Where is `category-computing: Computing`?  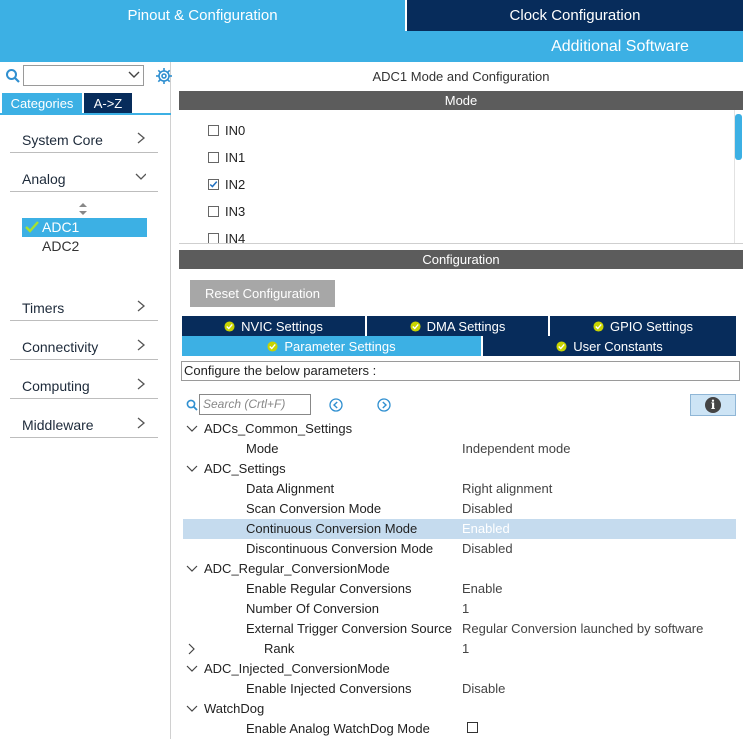 category-computing: Computing is located at coordinates (84, 386).